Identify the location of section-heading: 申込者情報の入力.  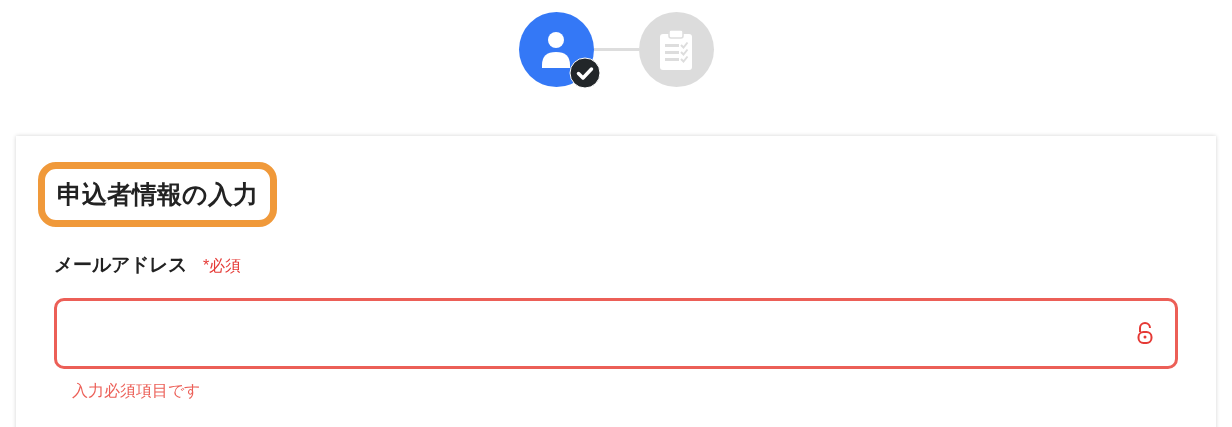
(157, 194).